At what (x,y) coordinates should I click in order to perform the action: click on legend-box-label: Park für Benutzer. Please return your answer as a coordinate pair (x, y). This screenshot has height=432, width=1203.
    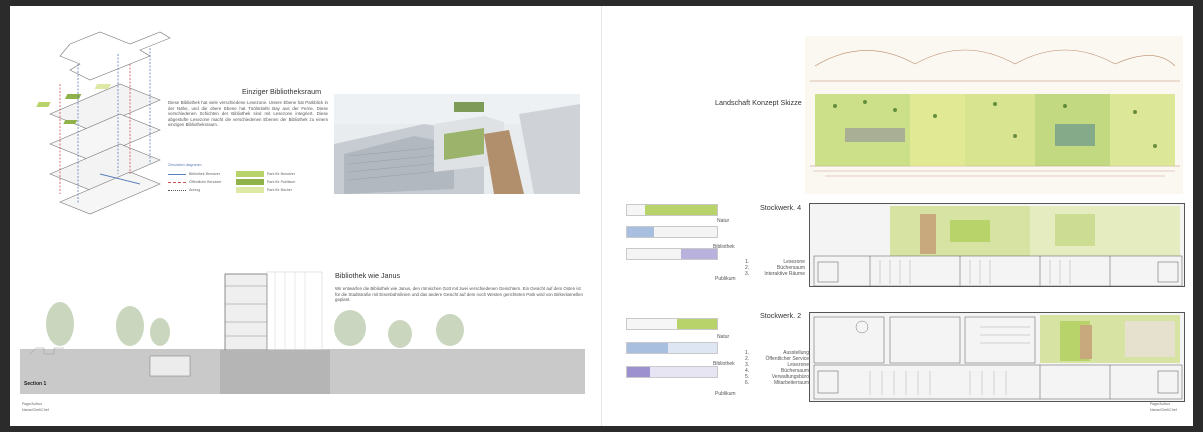
    Looking at the image, I should click on (281, 174).